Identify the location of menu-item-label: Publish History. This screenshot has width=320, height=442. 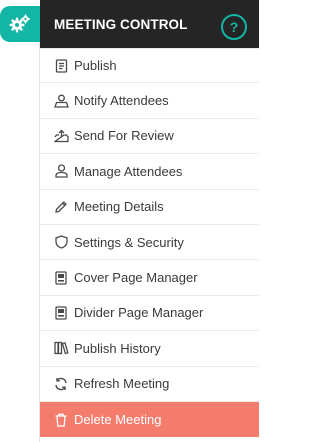
(117, 348).